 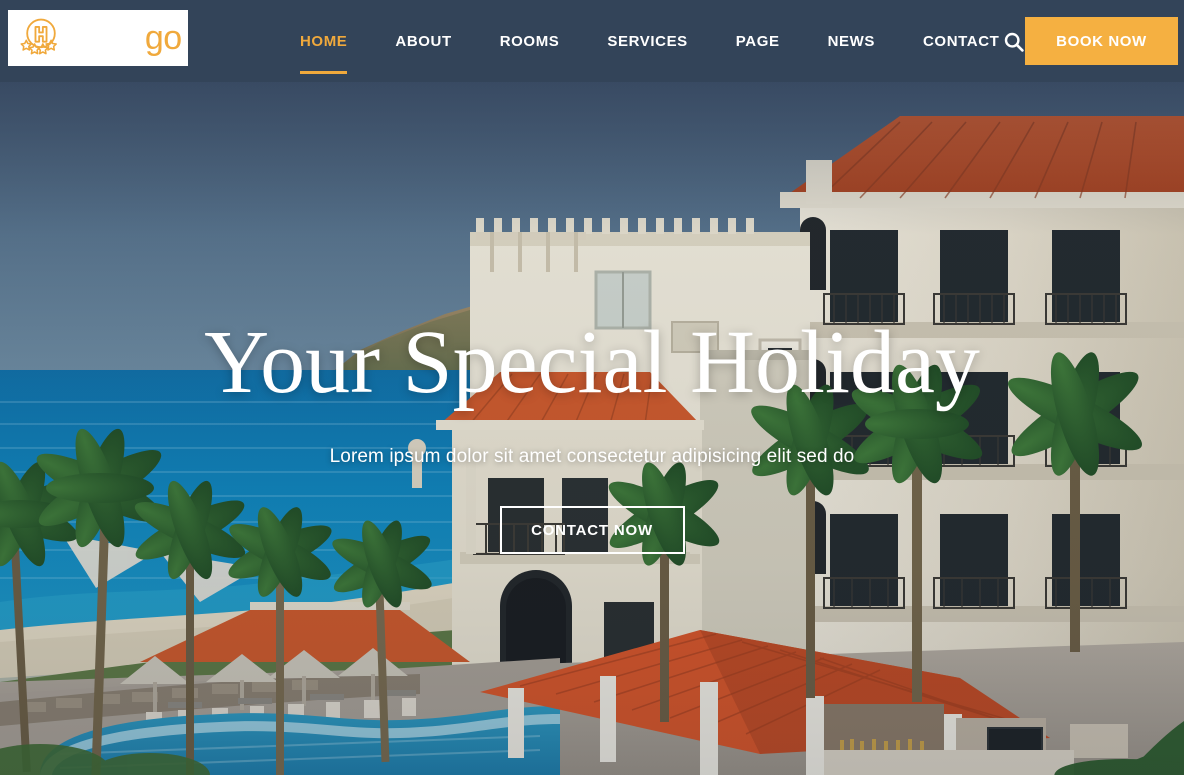 What do you see at coordinates (961, 41) in the screenshot?
I see `nav-item-contact: CONTACT` at bounding box center [961, 41].